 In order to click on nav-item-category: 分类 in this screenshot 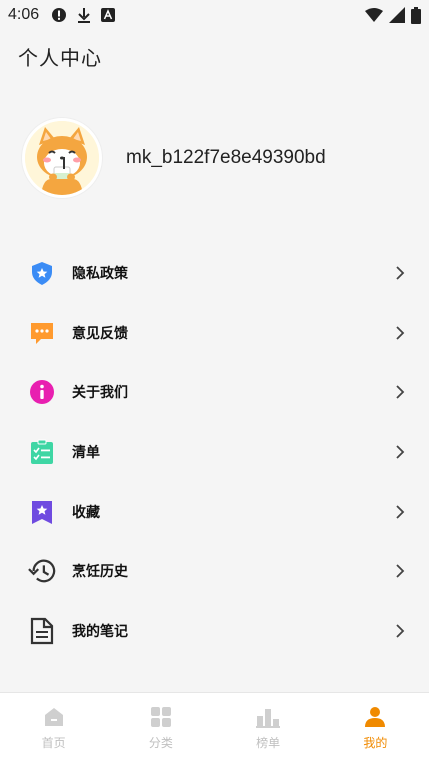, I will do `click(160, 727)`.